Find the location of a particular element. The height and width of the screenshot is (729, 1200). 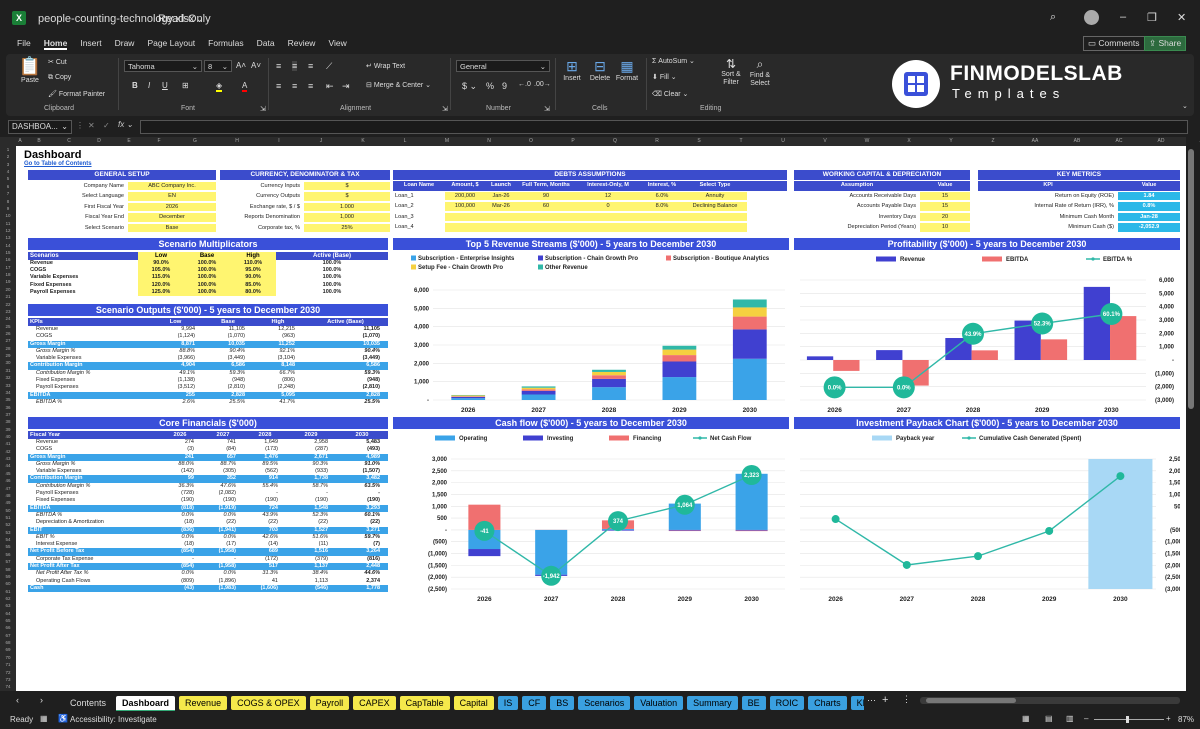

sheet-tab-captable: CapTable is located at coordinates (424, 703).